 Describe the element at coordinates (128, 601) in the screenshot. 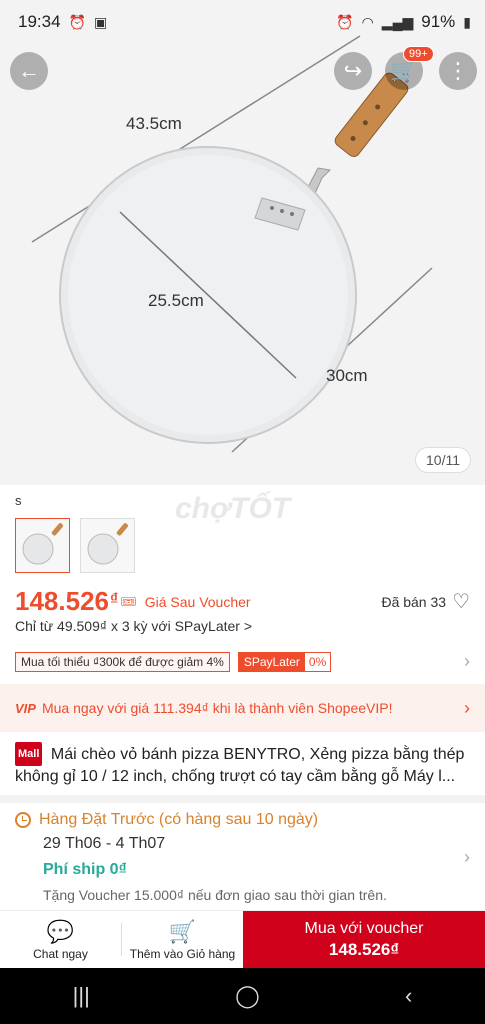

I see `voucher-icon: 🎟` at that location.